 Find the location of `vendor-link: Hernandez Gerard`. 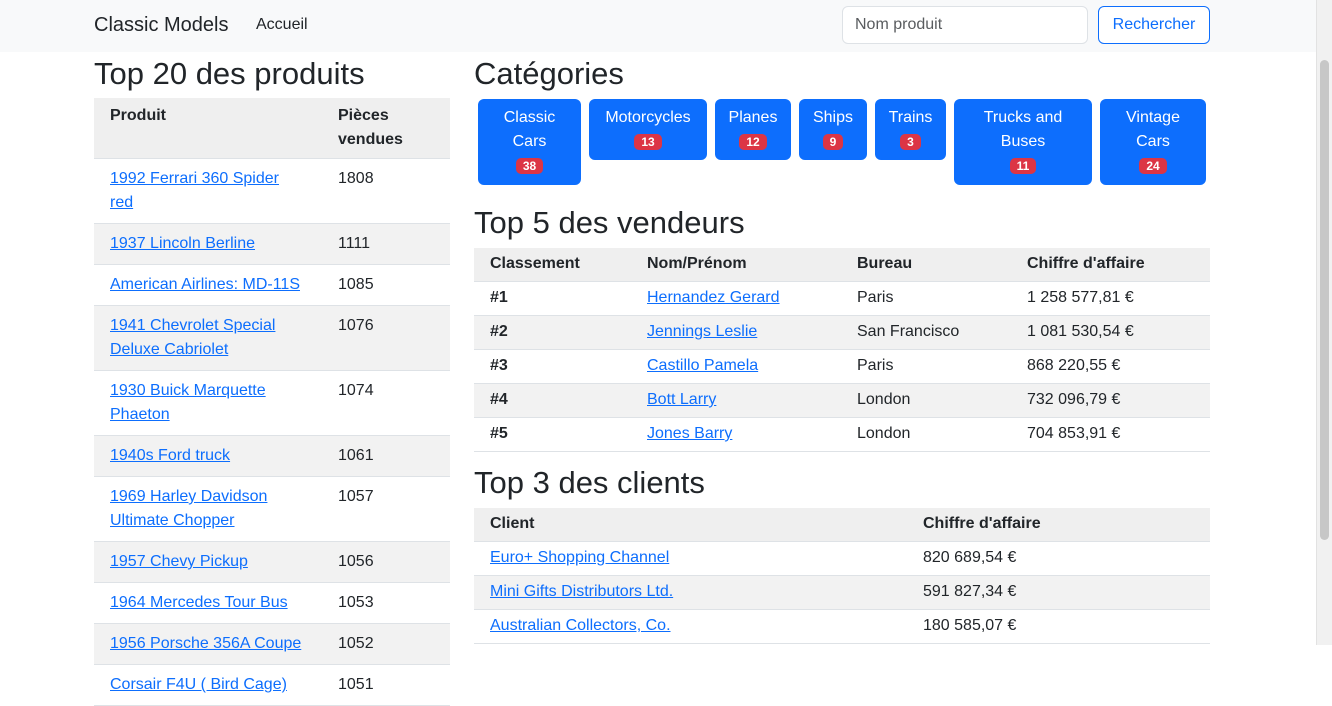

vendor-link: Hernandez Gerard is located at coordinates (713, 297).